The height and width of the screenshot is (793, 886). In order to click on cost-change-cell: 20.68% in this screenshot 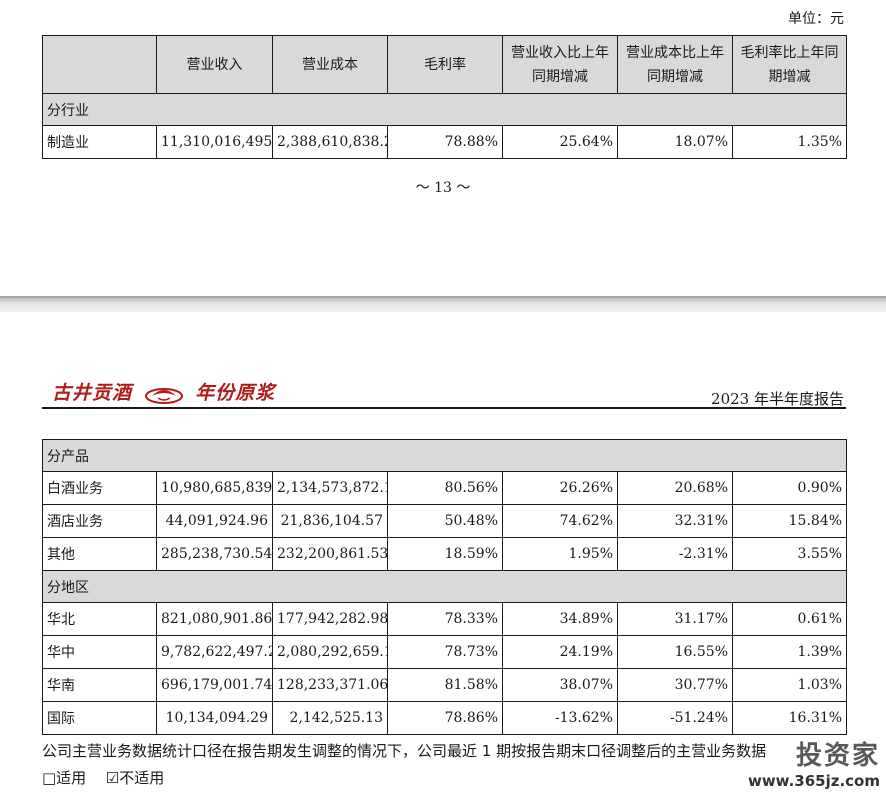, I will do `click(675, 488)`.